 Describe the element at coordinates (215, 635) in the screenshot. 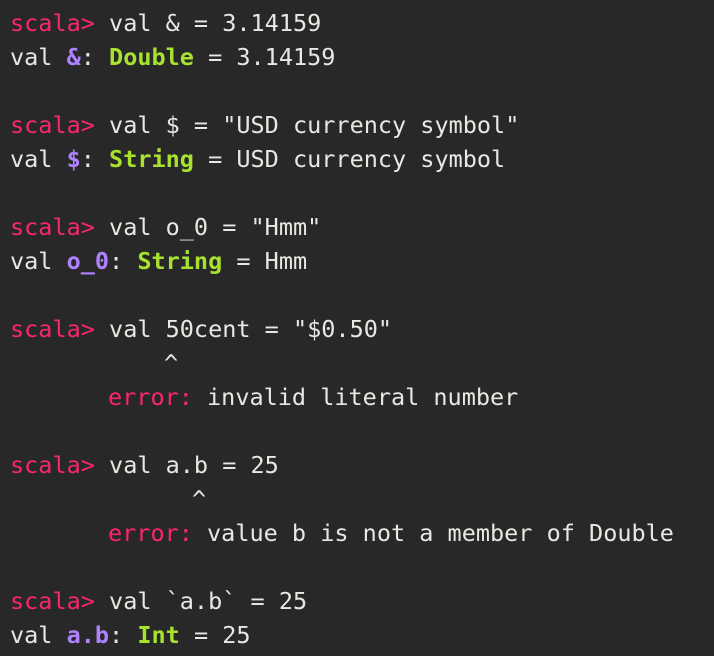

I see `result-value: = 25` at that location.